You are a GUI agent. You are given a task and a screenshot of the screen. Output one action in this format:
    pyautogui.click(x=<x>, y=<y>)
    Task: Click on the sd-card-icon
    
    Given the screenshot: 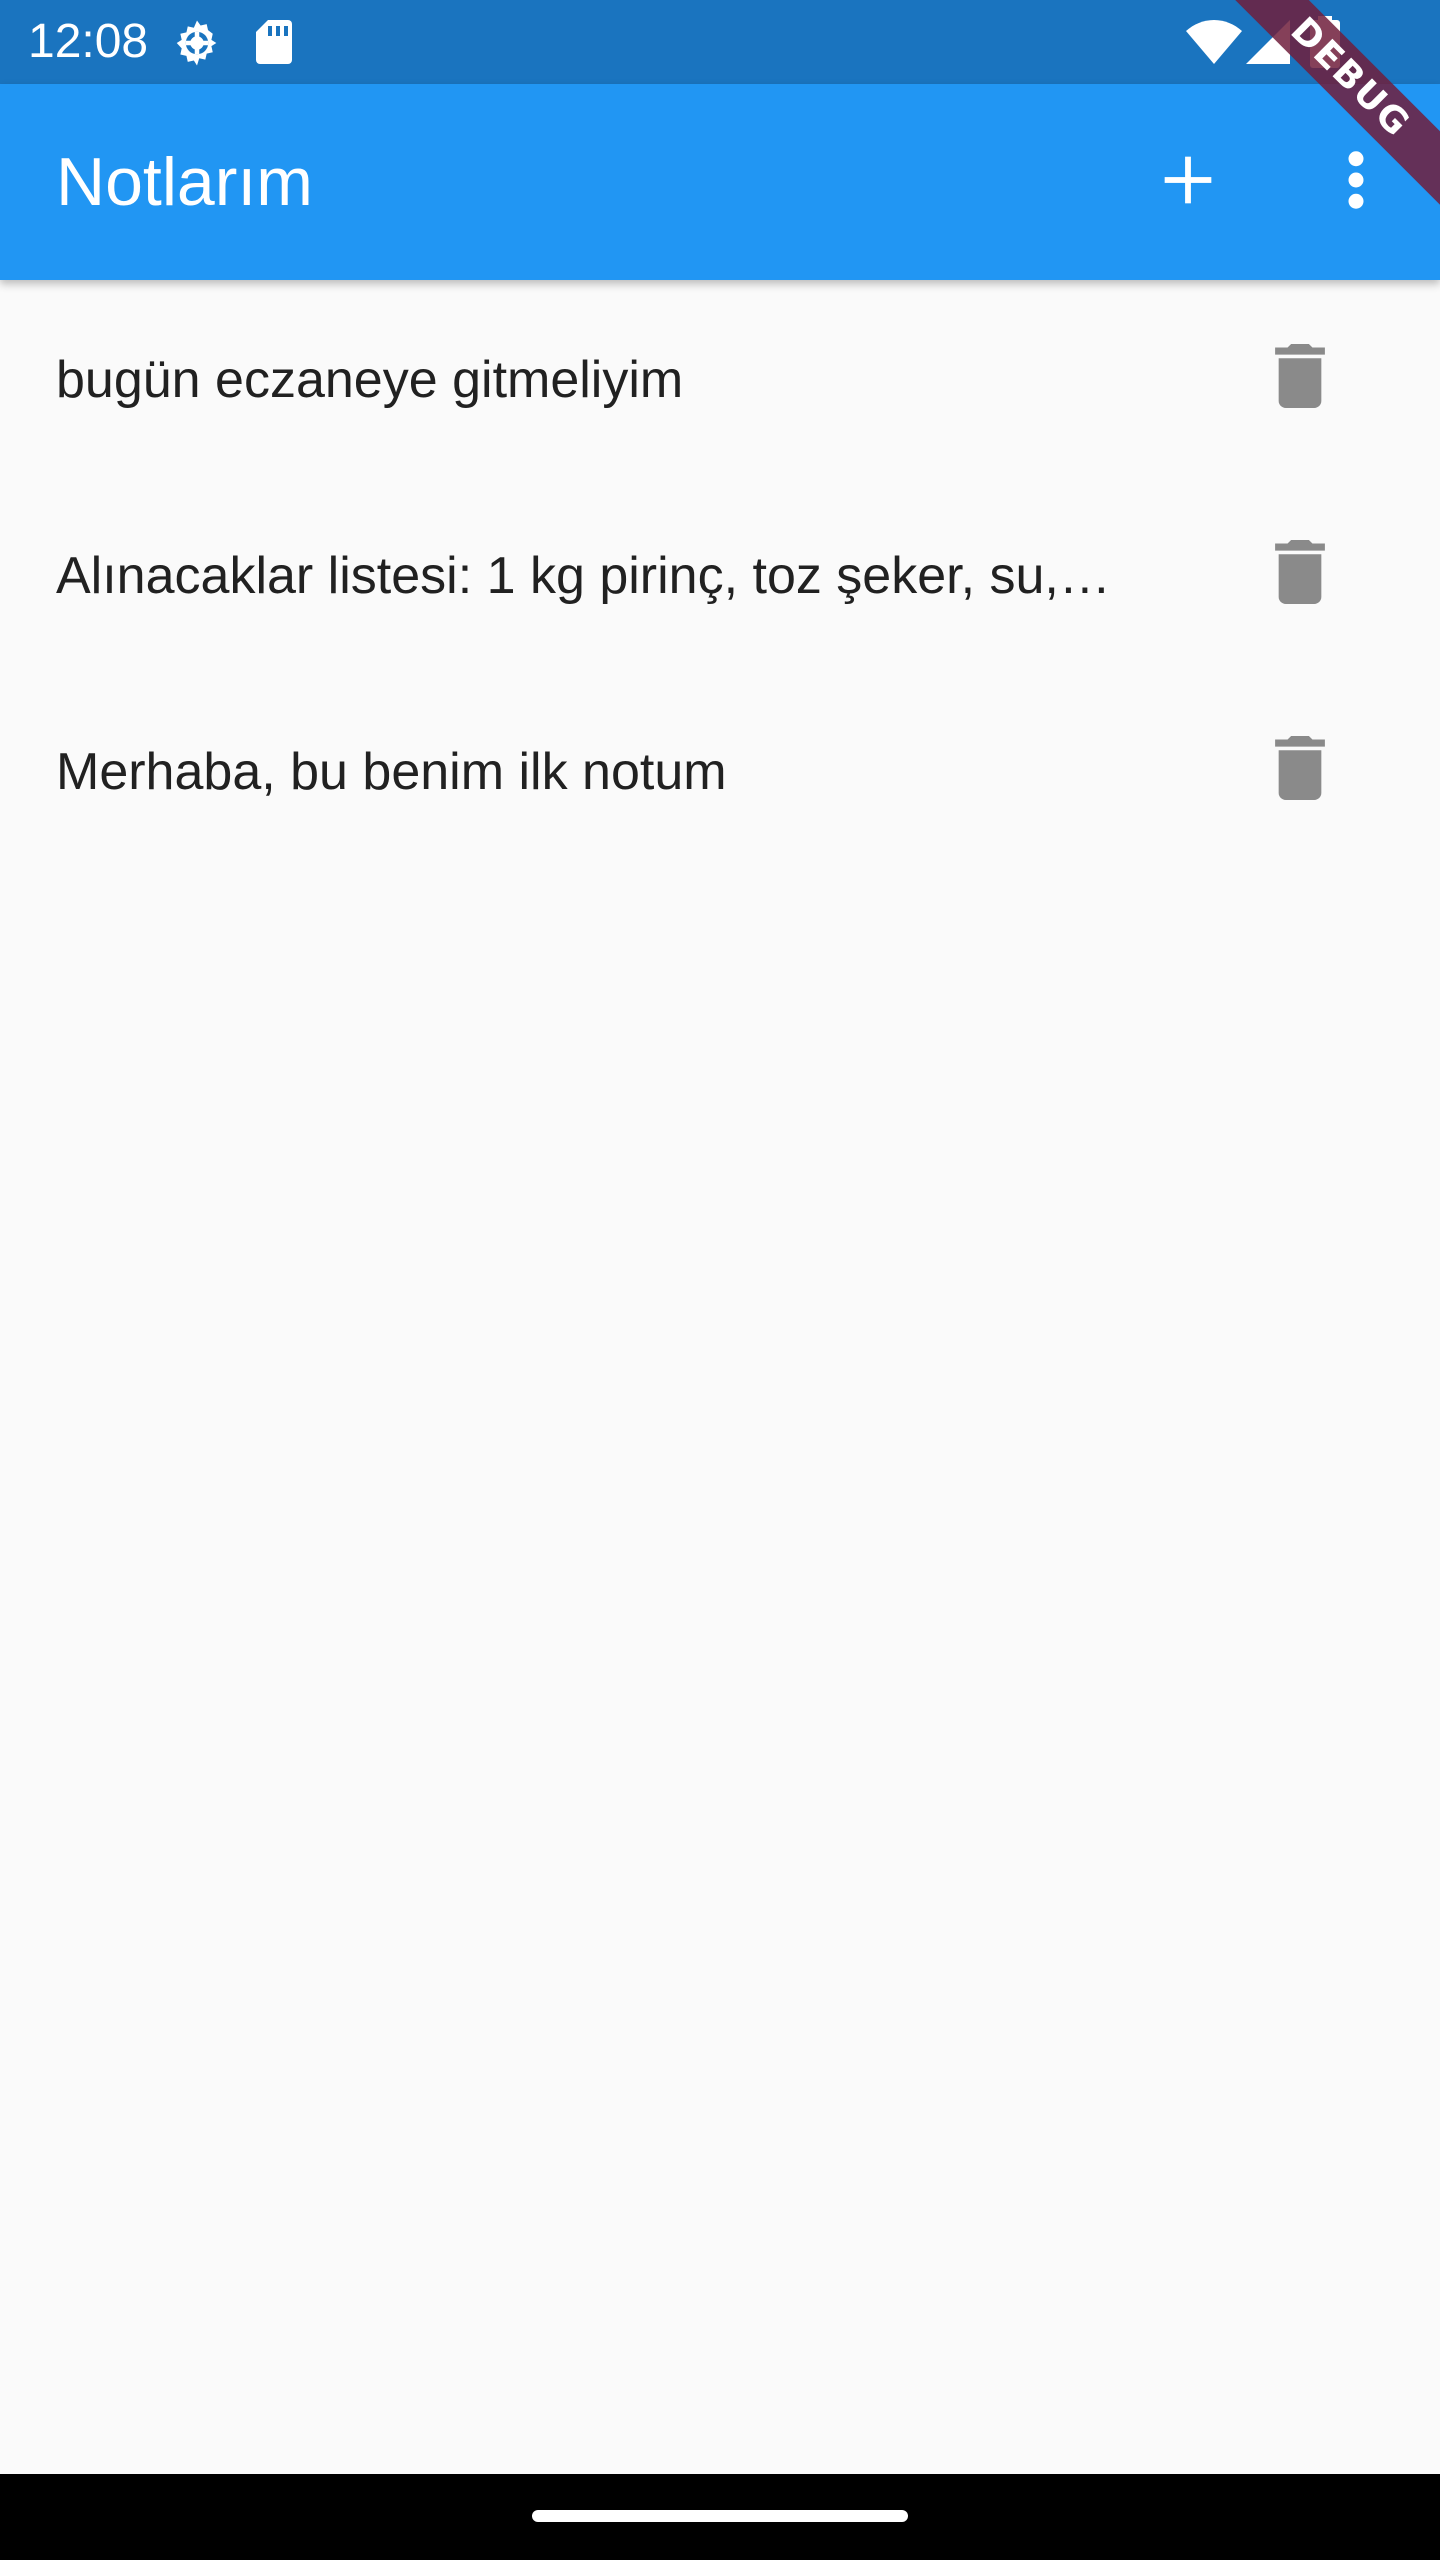 What is the action you would take?
    pyautogui.click(x=274, y=42)
    